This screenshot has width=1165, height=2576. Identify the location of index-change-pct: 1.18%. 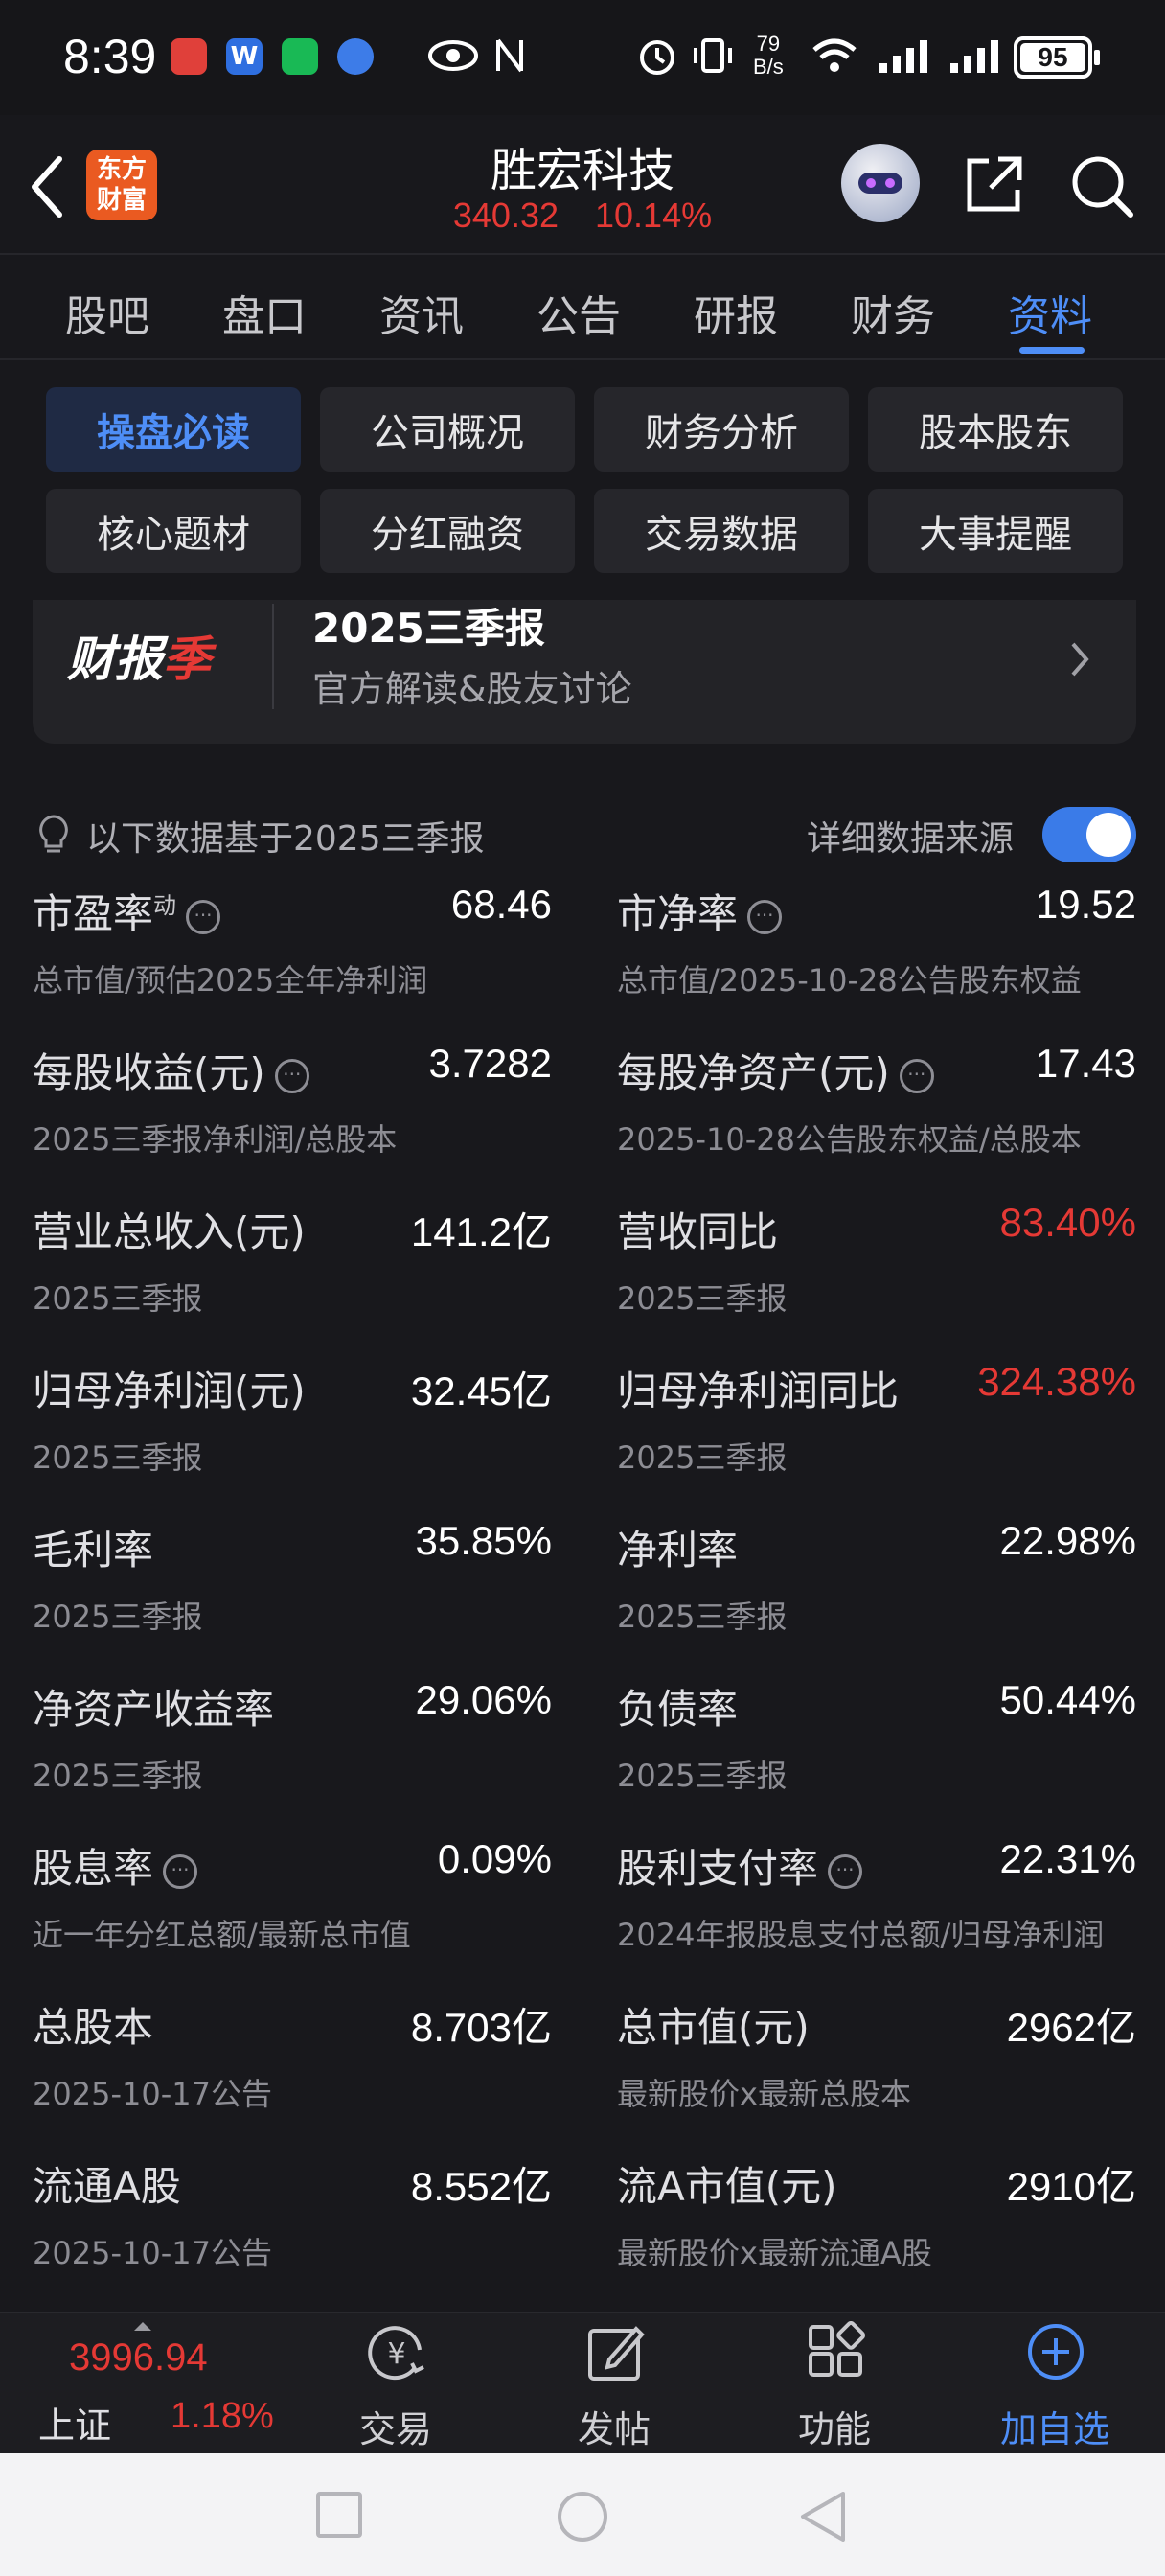
(222, 2416).